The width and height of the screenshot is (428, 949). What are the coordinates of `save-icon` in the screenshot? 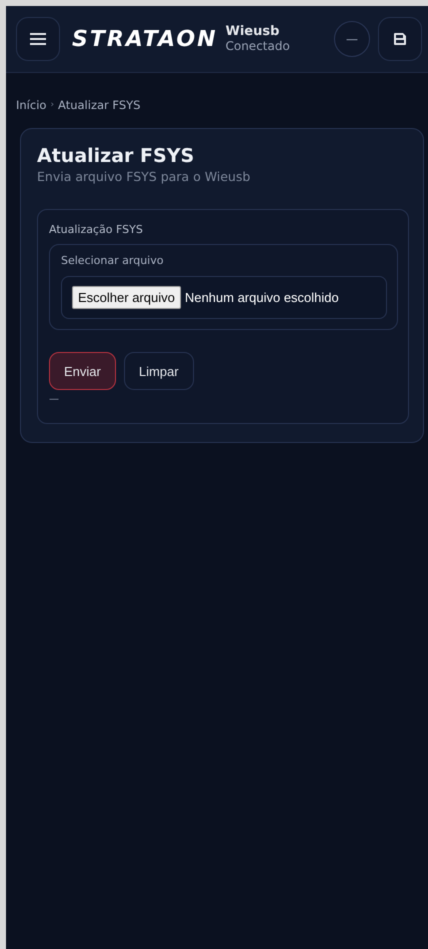 It's located at (400, 39).